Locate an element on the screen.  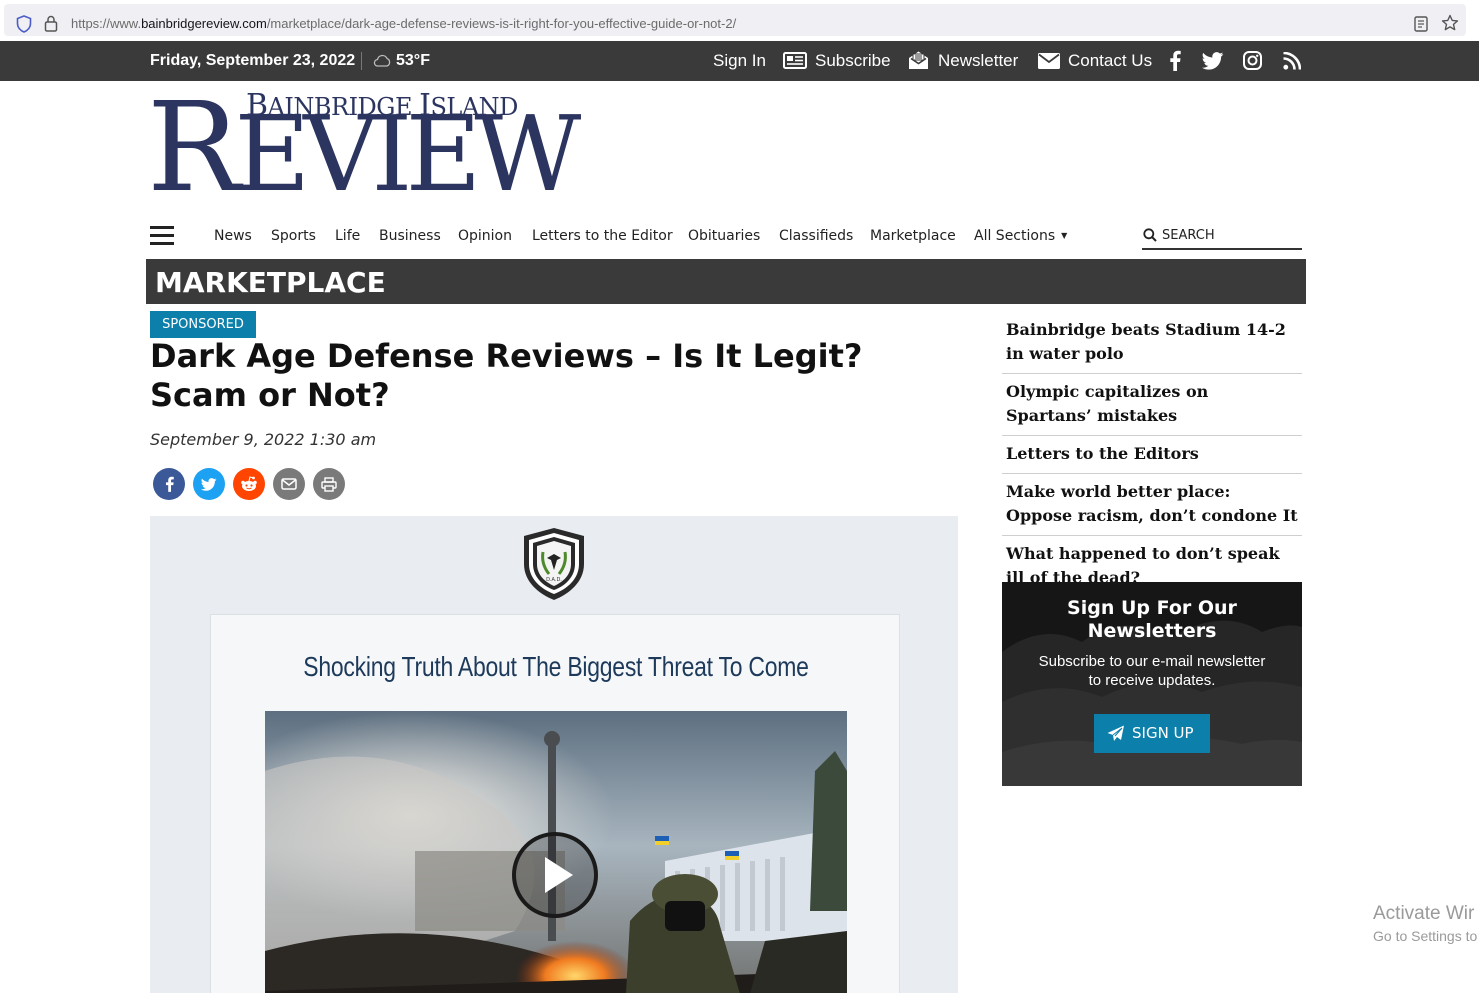
newspaper-icon is located at coordinates (795, 60).